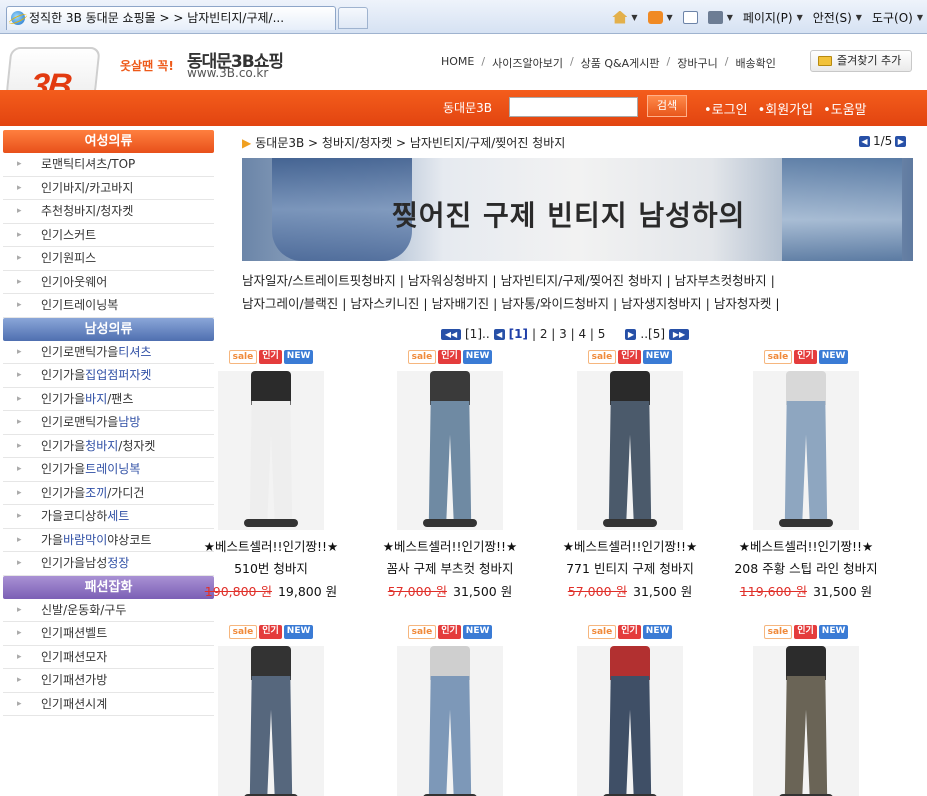 The width and height of the screenshot is (927, 796). Describe the element at coordinates (384, 303) in the screenshot. I see `subcategory-link: 남자스키니진` at that location.